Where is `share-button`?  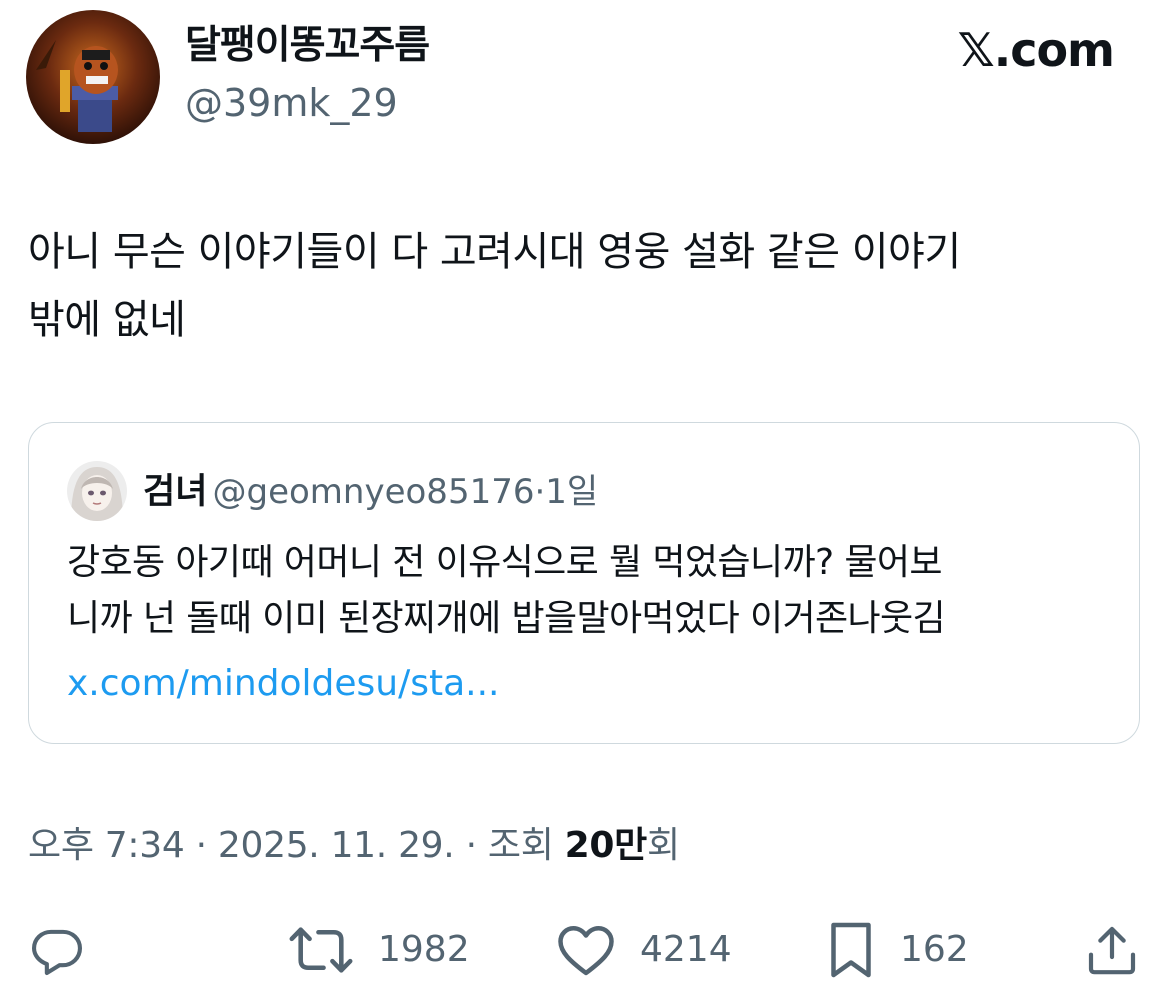
share-button is located at coordinates (1112, 950).